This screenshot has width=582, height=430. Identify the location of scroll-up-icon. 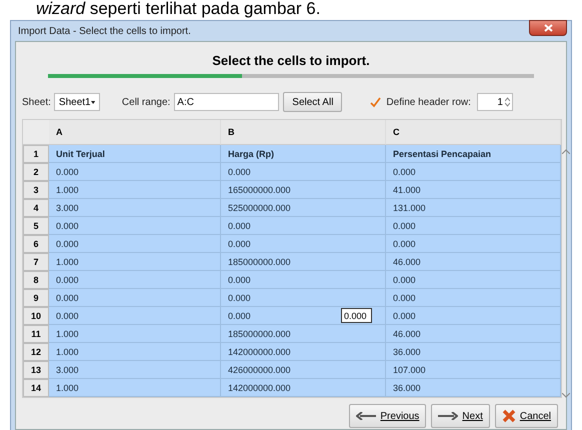
(566, 151).